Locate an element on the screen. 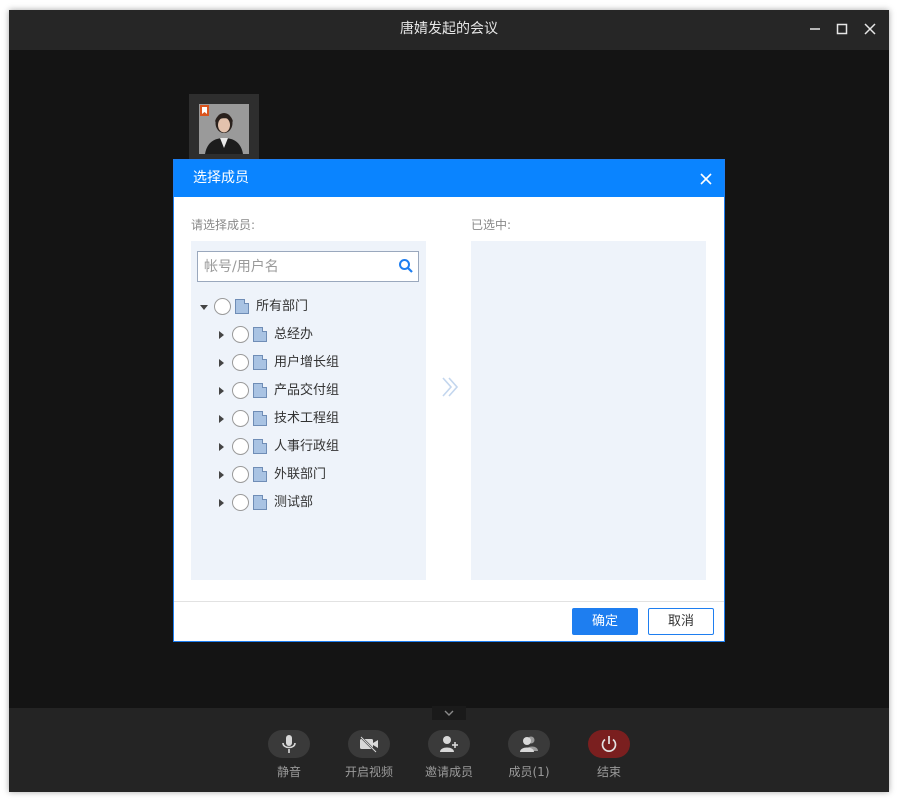 This screenshot has height=801, width=899. tree-node-label: 所有部门 is located at coordinates (282, 306).